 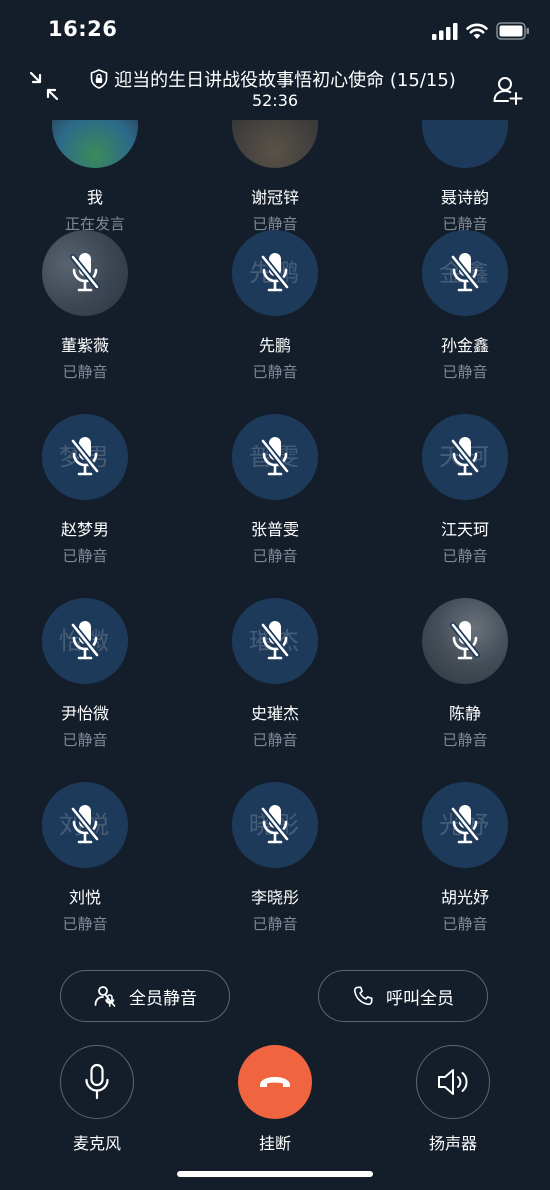 What do you see at coordinates (274, 897) in the screenshot?
I see `participant-name: 李晓彤` at bounding box center [274, 897].